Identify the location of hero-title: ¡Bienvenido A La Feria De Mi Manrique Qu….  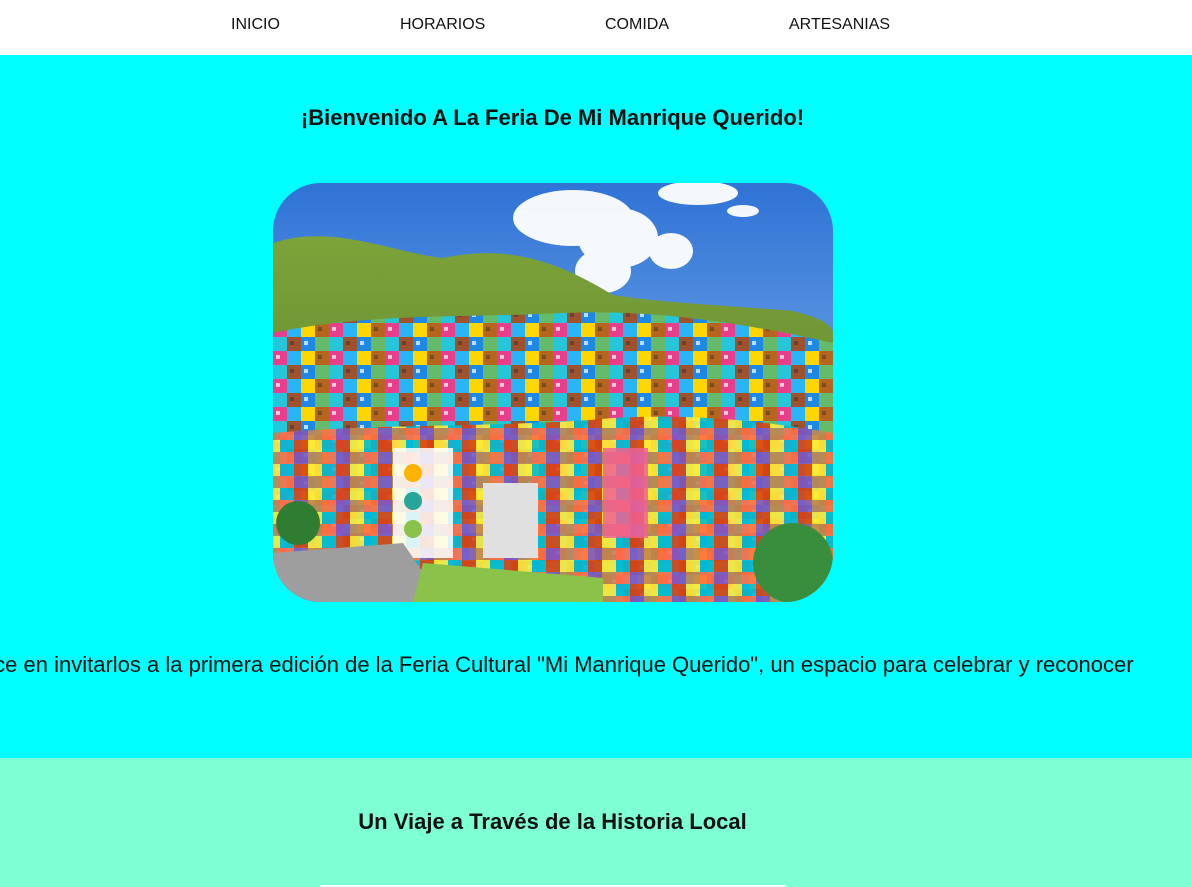
(552, 117).